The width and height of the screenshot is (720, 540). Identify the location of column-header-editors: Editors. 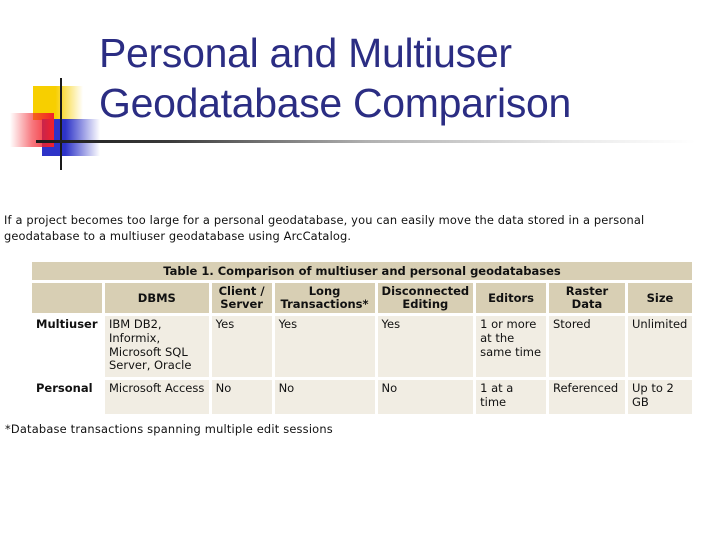
(511, 298).